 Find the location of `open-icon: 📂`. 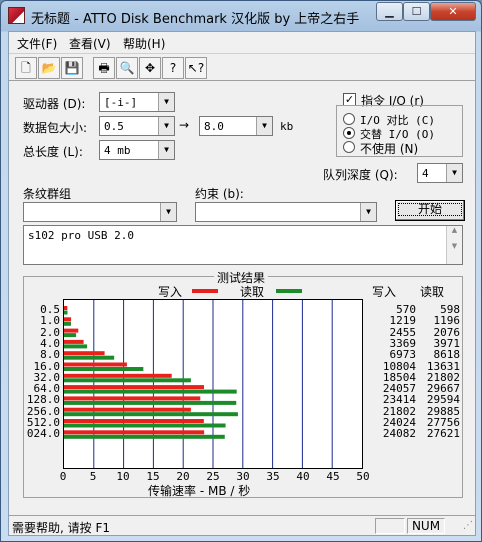

open-icon: 📂 is located at coordinates (49, 68).